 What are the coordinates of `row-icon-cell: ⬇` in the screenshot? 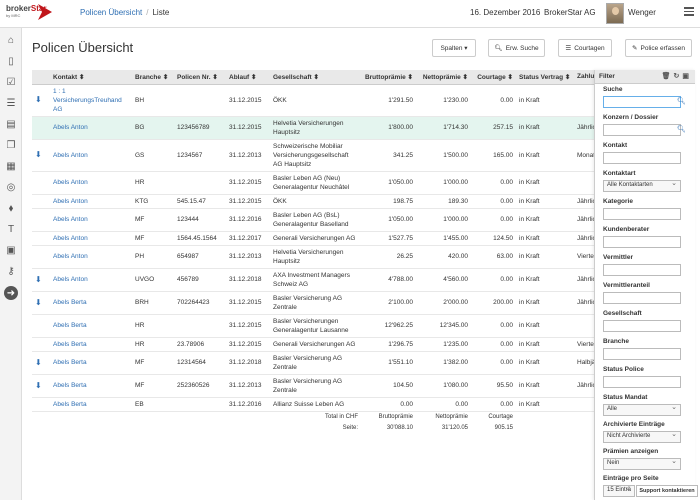 It's located at (41, 303).